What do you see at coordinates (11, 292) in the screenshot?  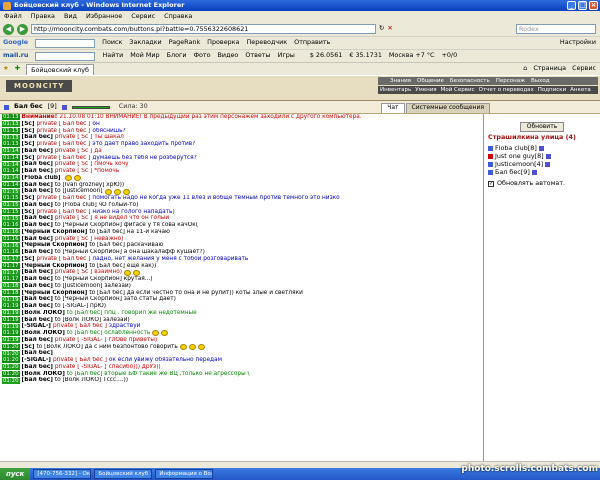 I see `timestamp: 01:18` at bounding box center [11, 292].